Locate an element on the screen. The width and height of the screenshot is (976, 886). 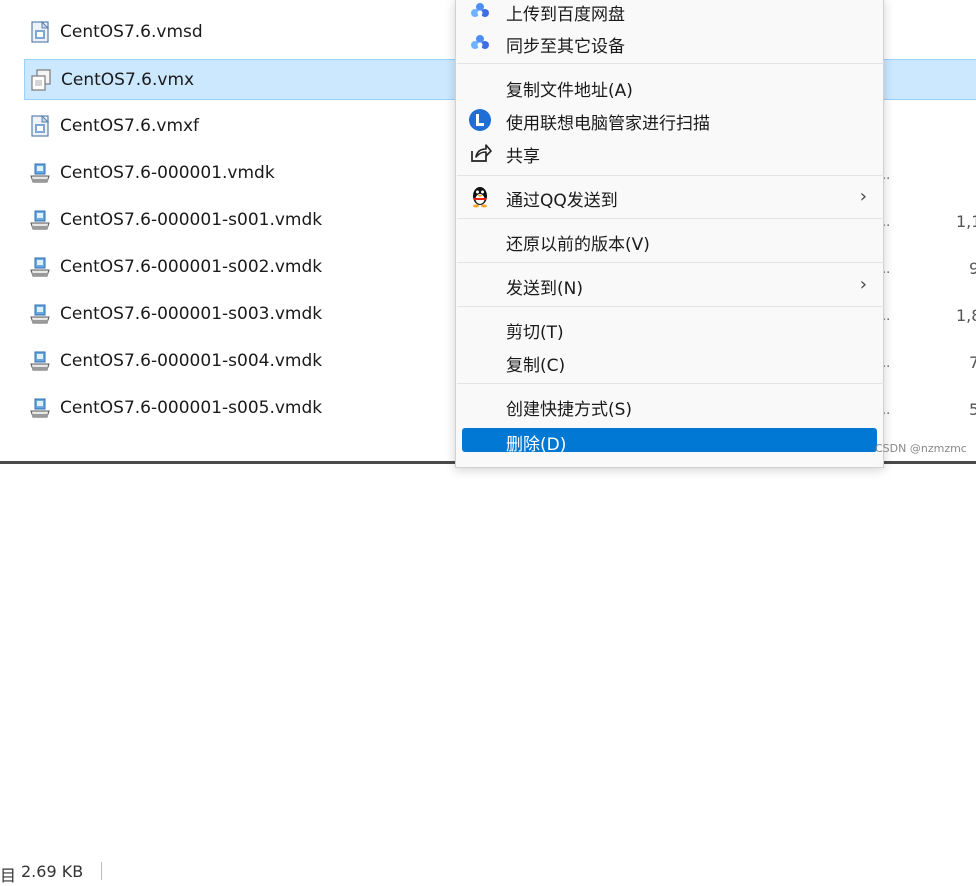
file-size: 9 is located at coordinates (972, 268).